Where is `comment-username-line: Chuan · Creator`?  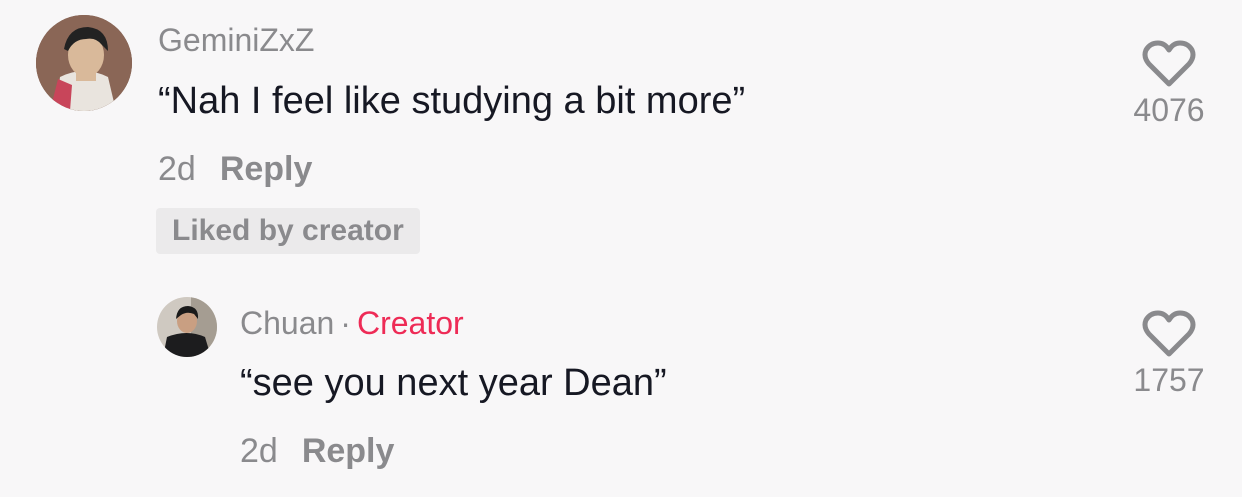 comment-username-line: Chuan · Creator is located at coordinates (352, 323).